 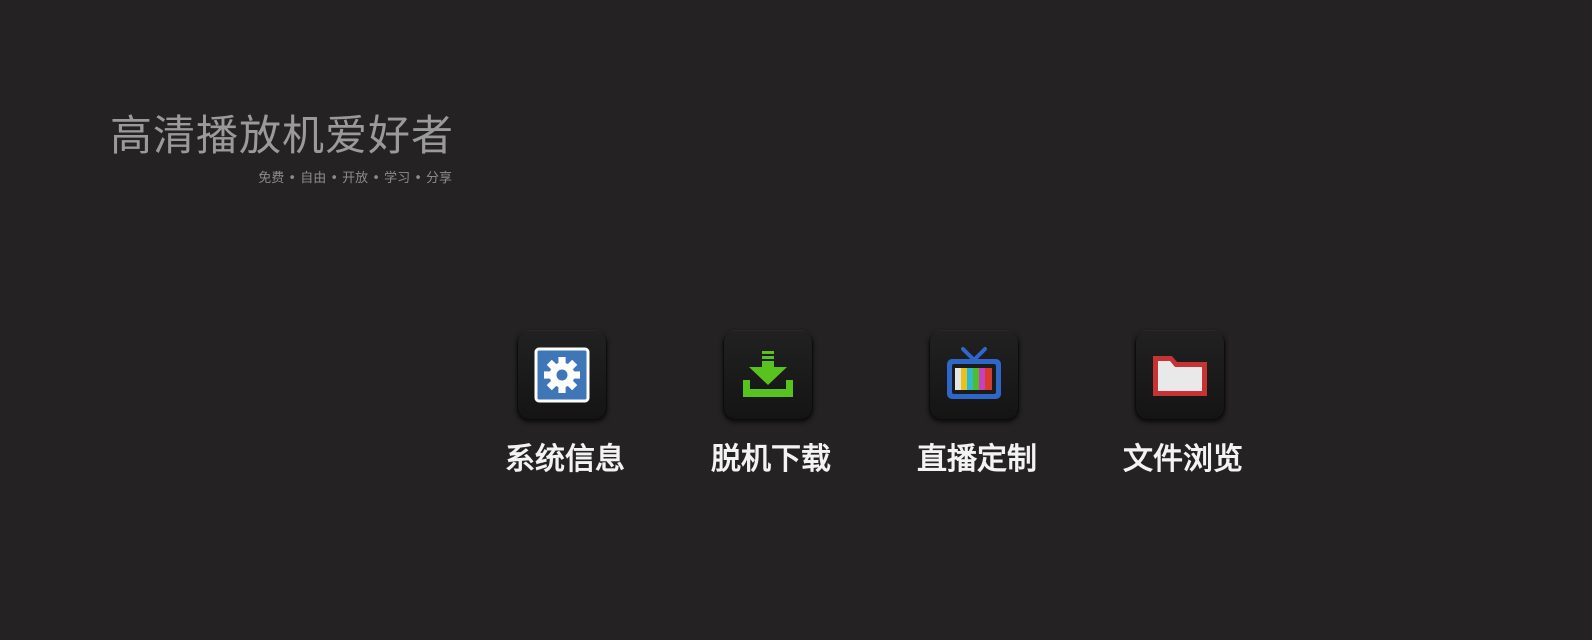 I want to click on app-offline-download: 脱机下载, so click(x=771, y=407).